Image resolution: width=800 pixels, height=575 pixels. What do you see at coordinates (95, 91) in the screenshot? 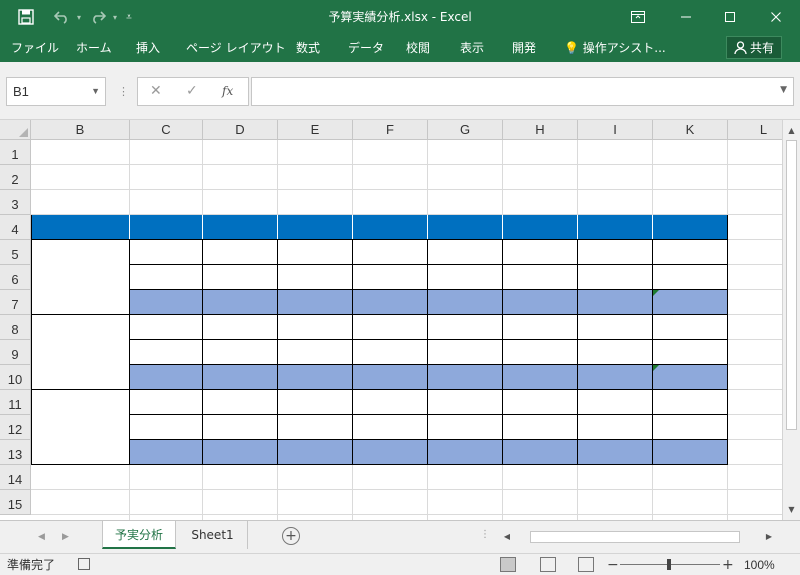
I see `chevron-down-icon: ▼` at bounding box center [95, 91].